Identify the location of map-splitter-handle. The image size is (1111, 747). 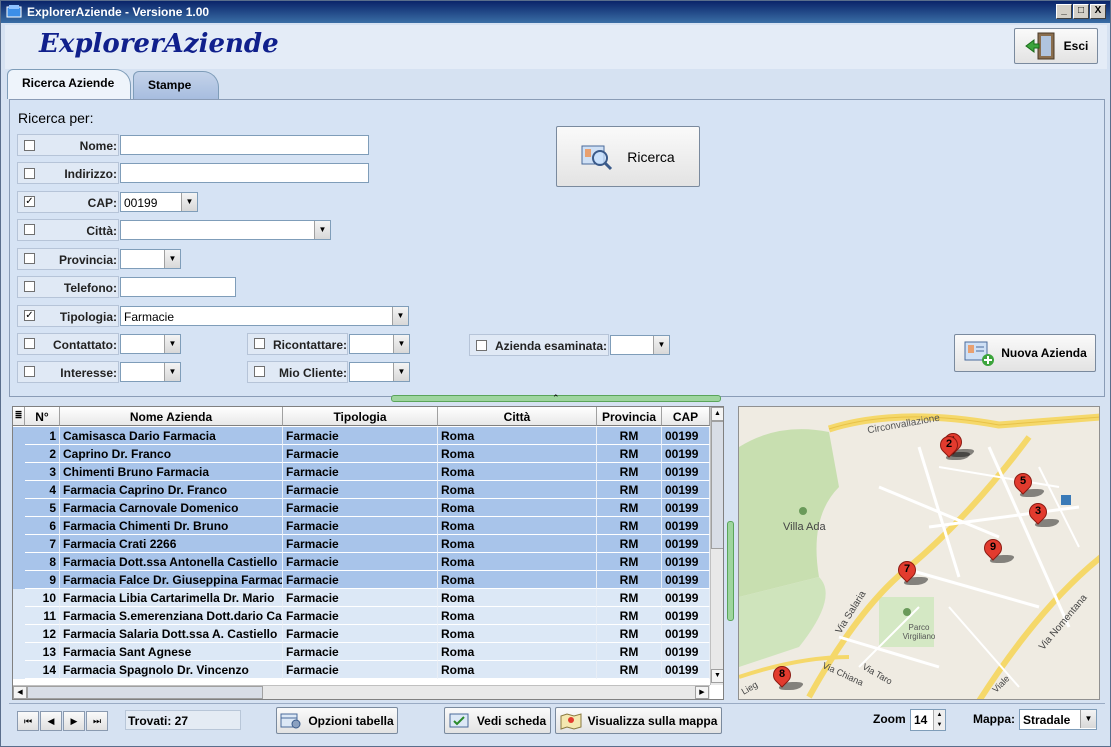
(730, 571).